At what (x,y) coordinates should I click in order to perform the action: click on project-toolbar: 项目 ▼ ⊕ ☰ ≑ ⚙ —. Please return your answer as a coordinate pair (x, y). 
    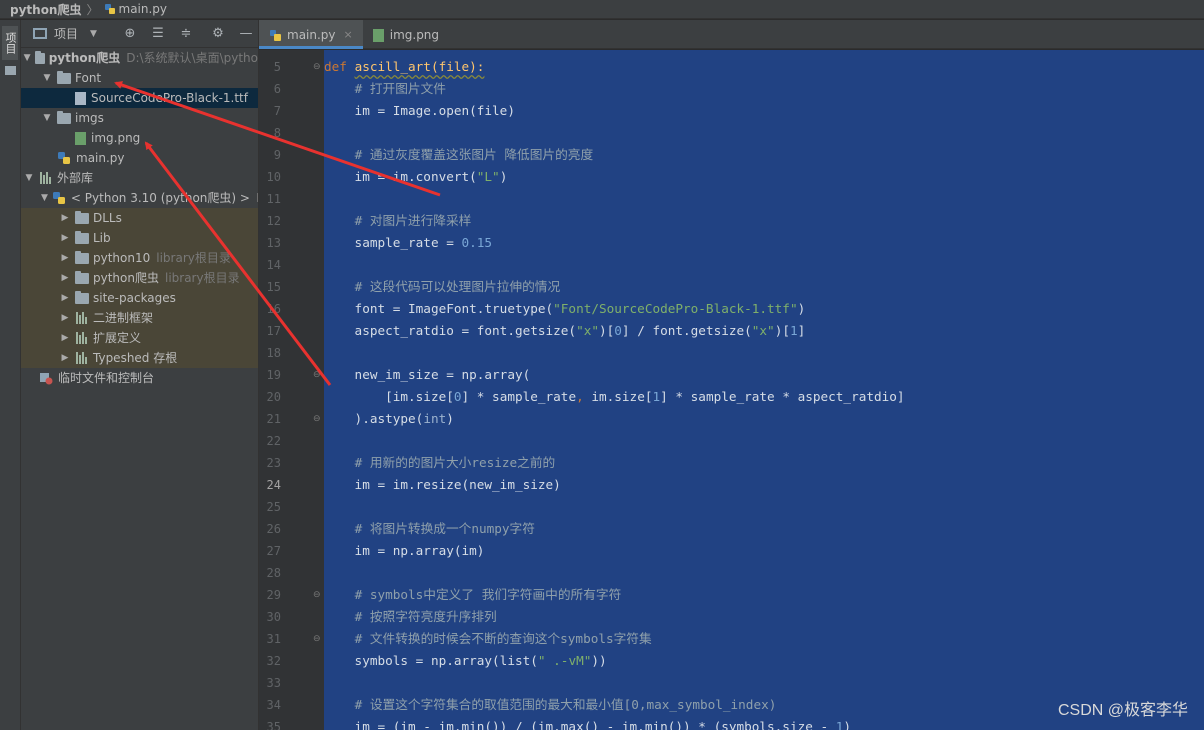
    Looking at the image, I should click on (139, 34).